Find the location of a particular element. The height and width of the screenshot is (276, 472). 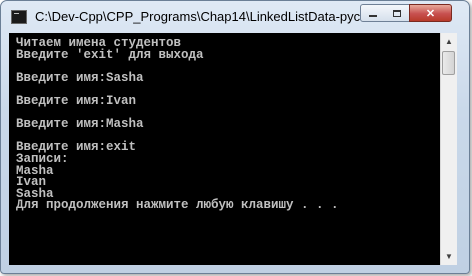

arrow-up-icon: ▲ is located at coordinates (449, 41).